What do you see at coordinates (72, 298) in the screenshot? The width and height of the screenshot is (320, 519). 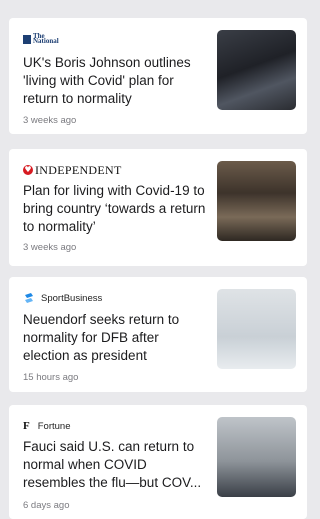 I see `source-name: SportBusiness` at bounding box center [72, 298].